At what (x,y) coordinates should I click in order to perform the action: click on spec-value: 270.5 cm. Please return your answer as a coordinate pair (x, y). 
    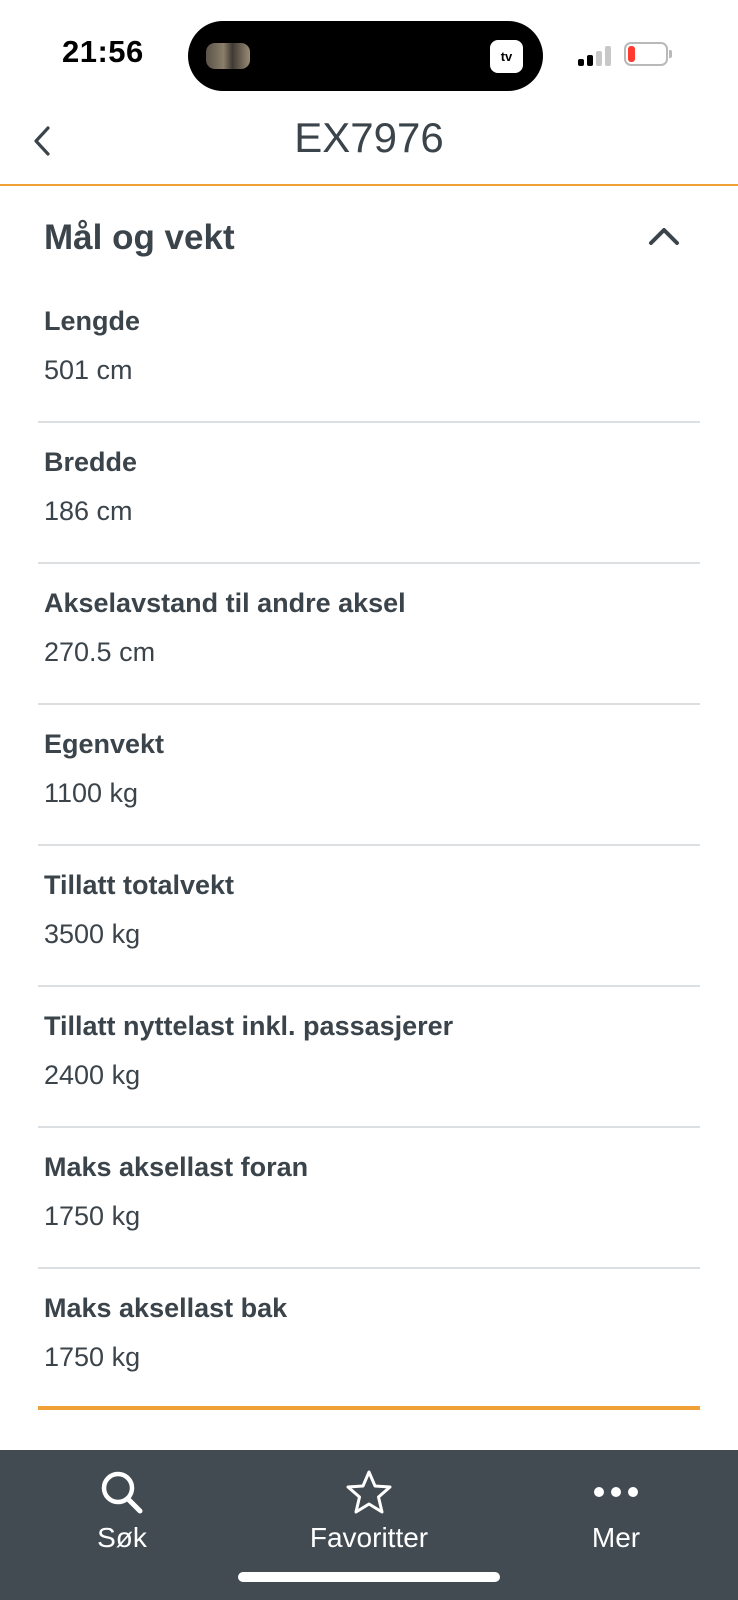
    Looking at the image, I should click on (100, 652).